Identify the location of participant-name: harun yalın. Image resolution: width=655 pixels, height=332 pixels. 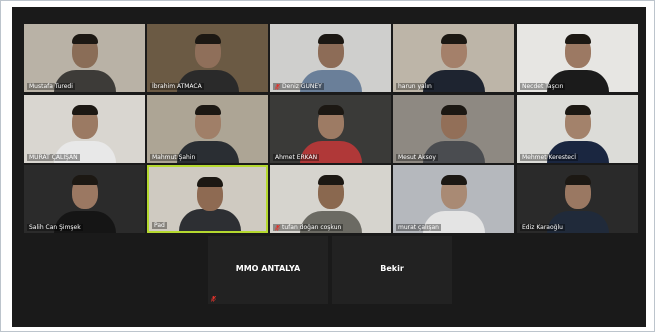
(415, 86).